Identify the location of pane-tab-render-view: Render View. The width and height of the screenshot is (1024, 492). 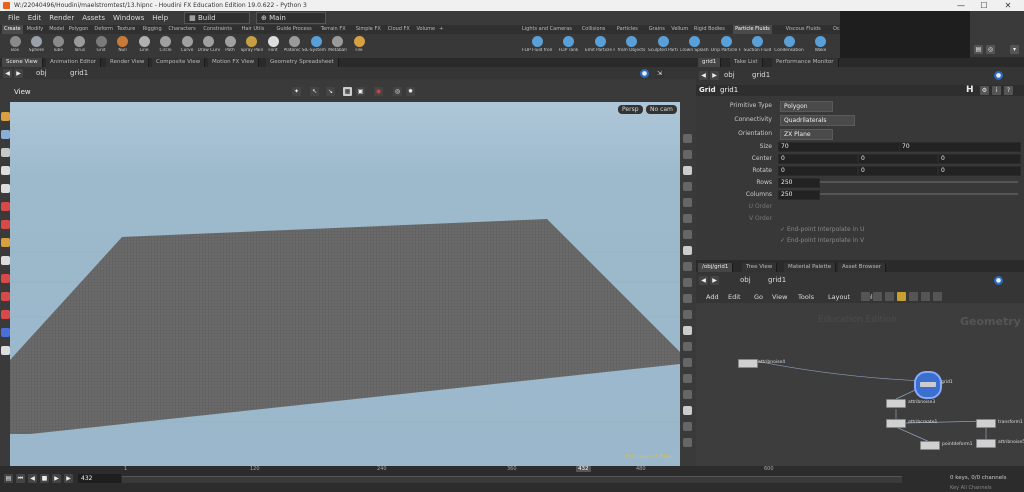
(128, 62).